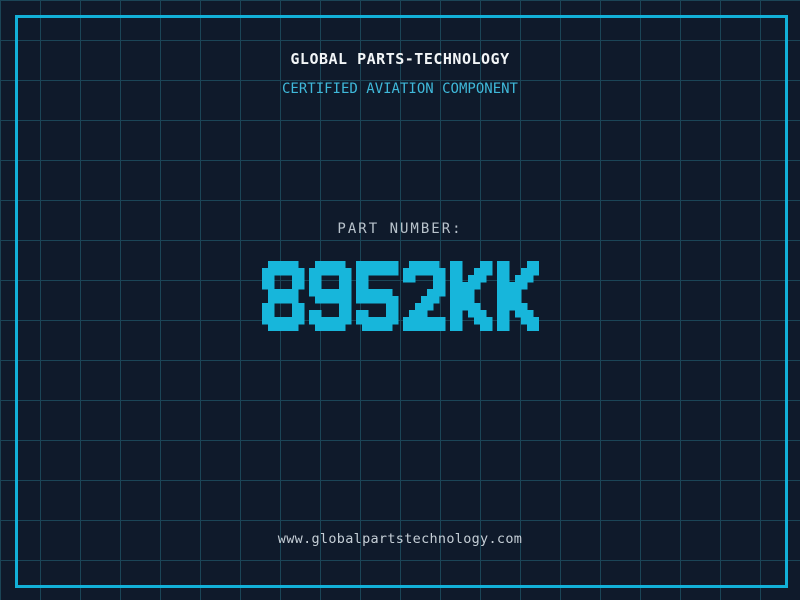 The image size is (800, 600). Describe the element at coordinates (400, 539) in the screenshot. I see `website-url: www.globalpartstechnology.com` at that location.